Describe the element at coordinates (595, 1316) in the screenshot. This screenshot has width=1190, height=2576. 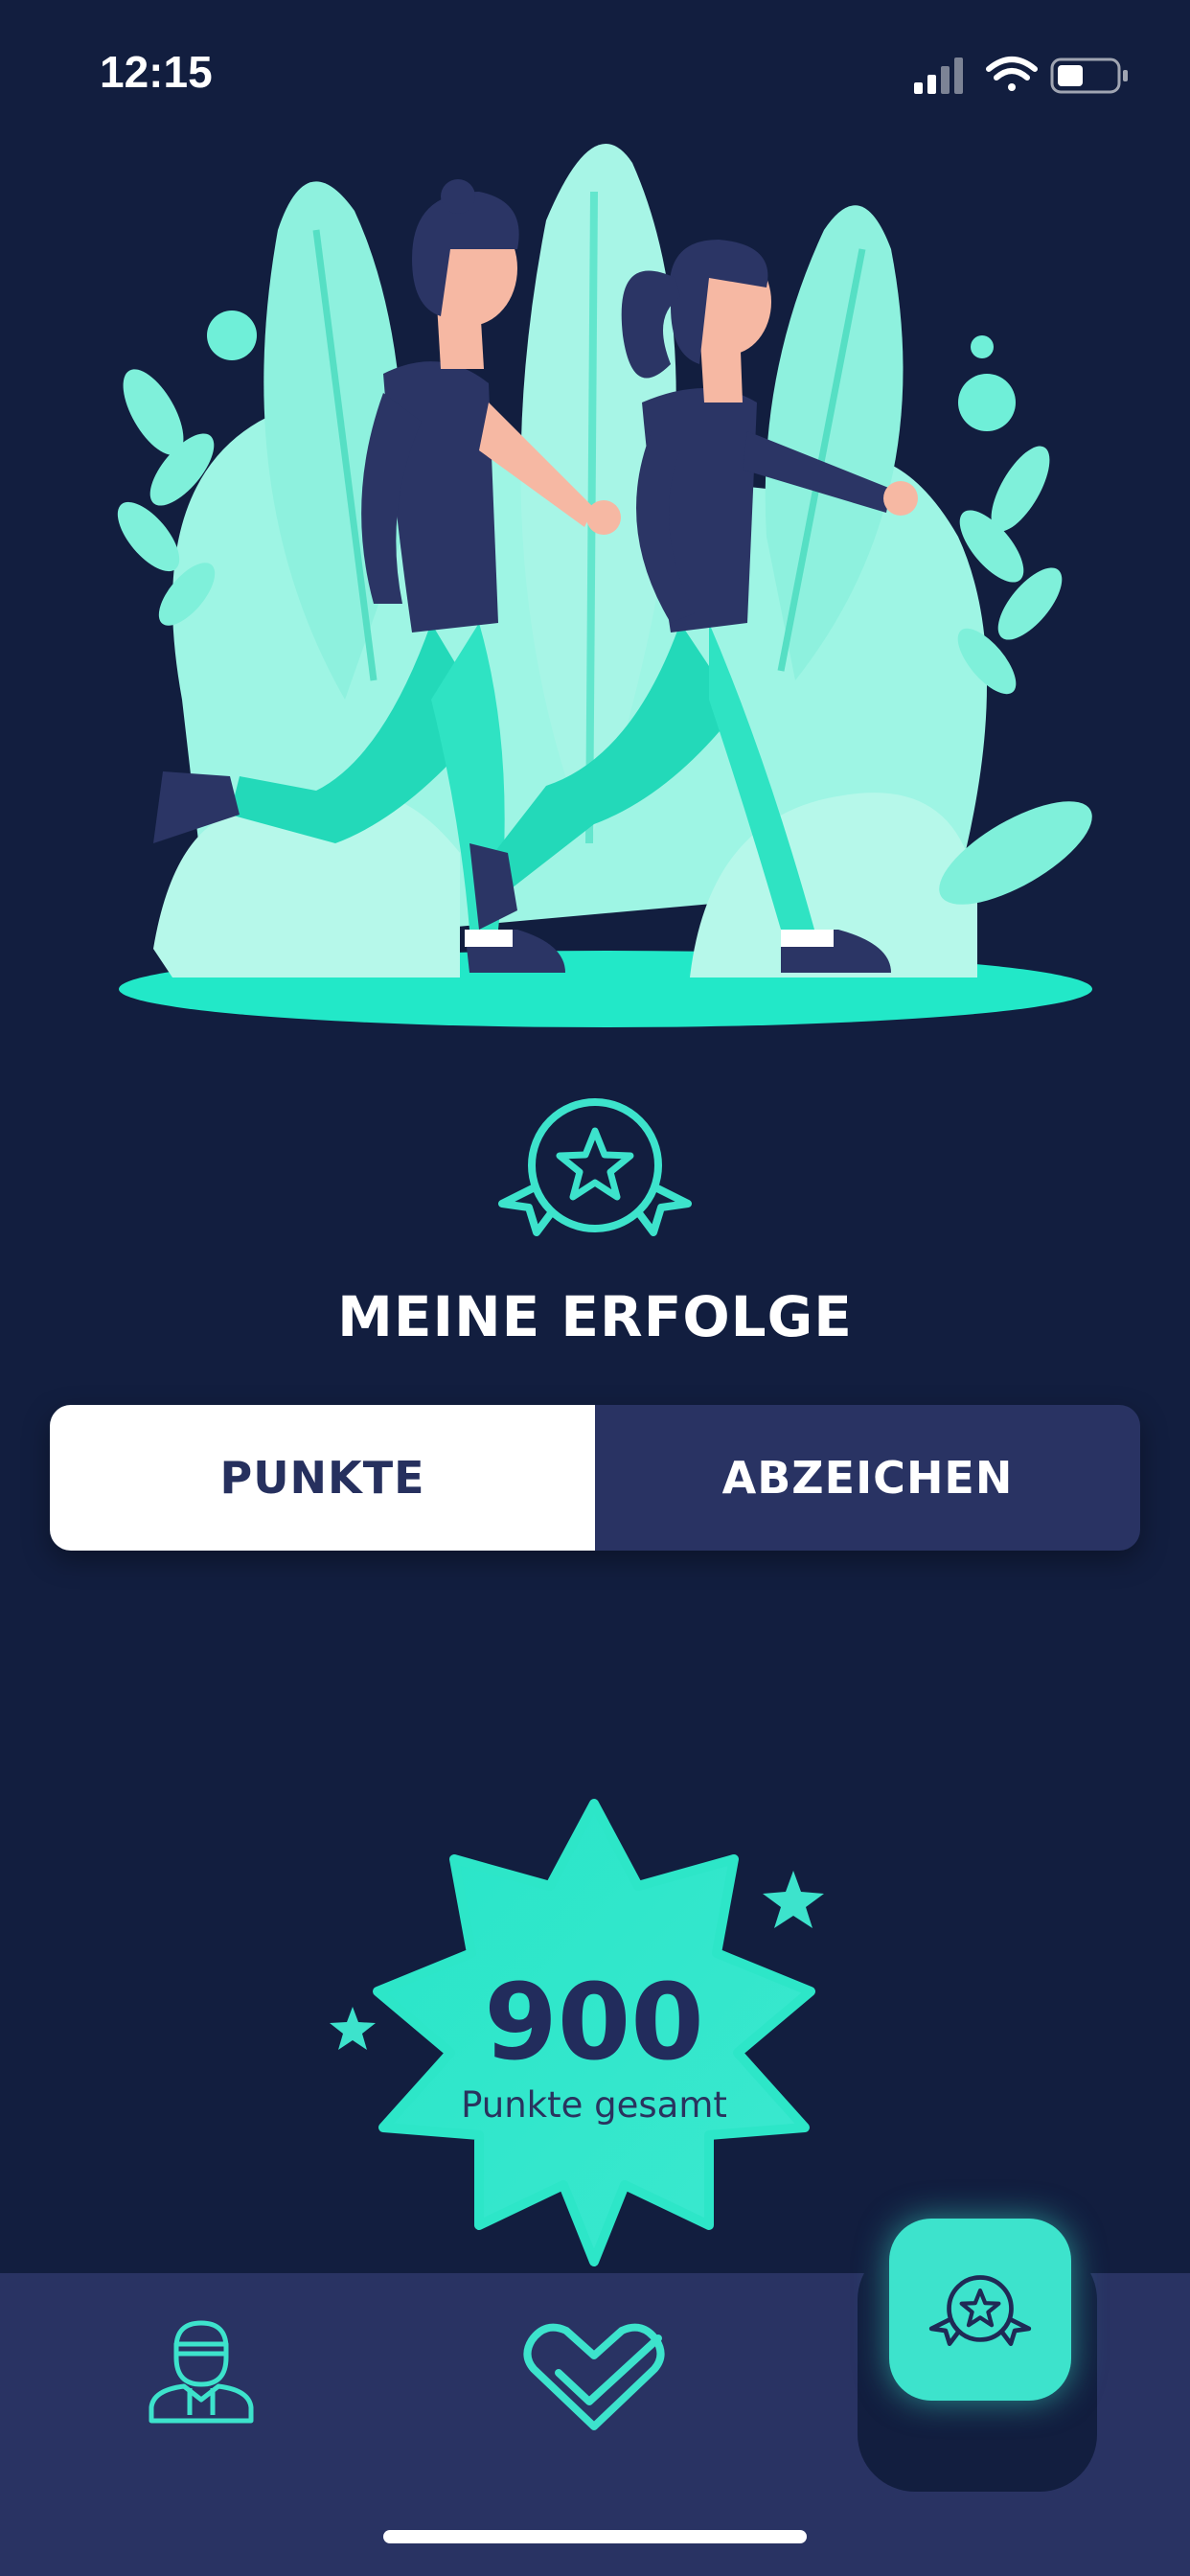
I see `page-title: MEINE ERFOLGE` at that location.